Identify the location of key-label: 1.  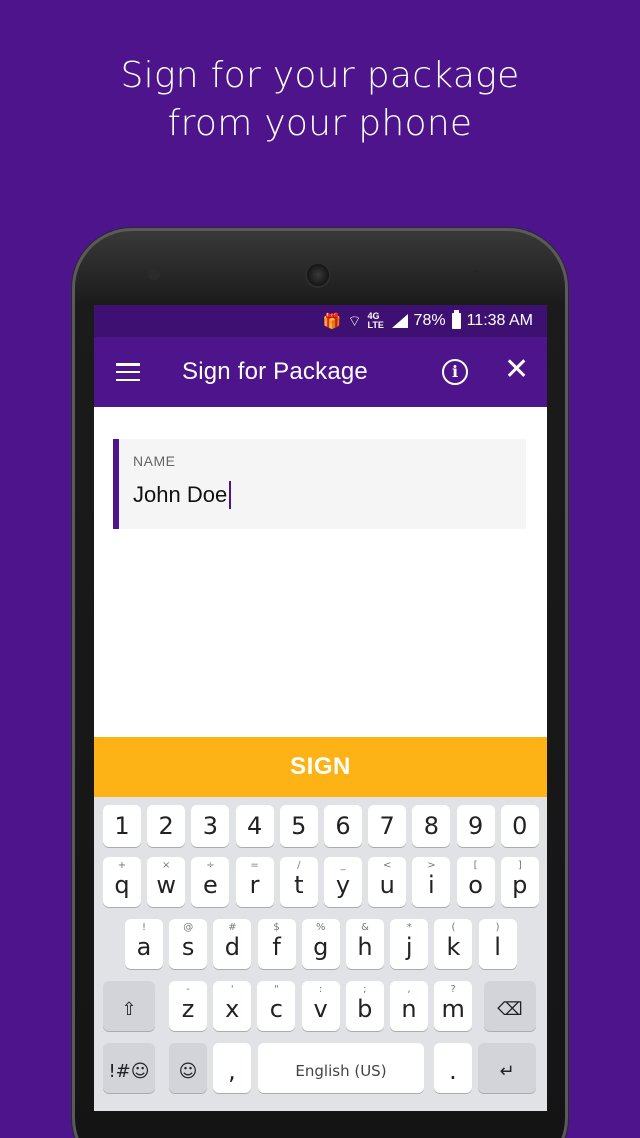
(122, 826).